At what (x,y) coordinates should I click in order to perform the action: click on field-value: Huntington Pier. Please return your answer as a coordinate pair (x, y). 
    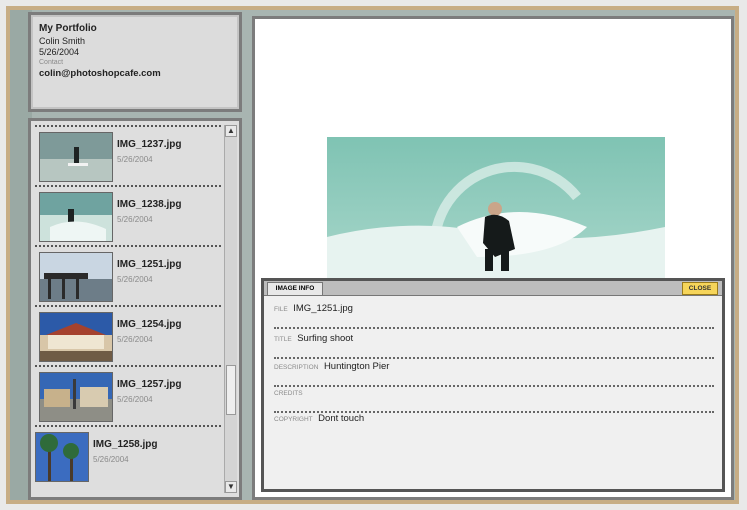
    Looking at the image, I should click on (356, 366).